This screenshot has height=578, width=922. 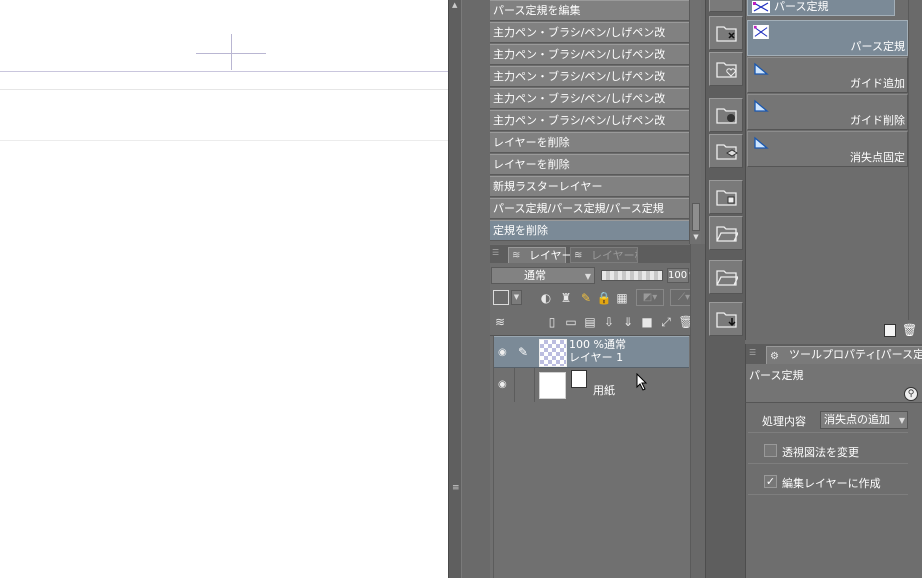 I want to click on lock-transparent-icon: ▦, so click(x=622, y=298).